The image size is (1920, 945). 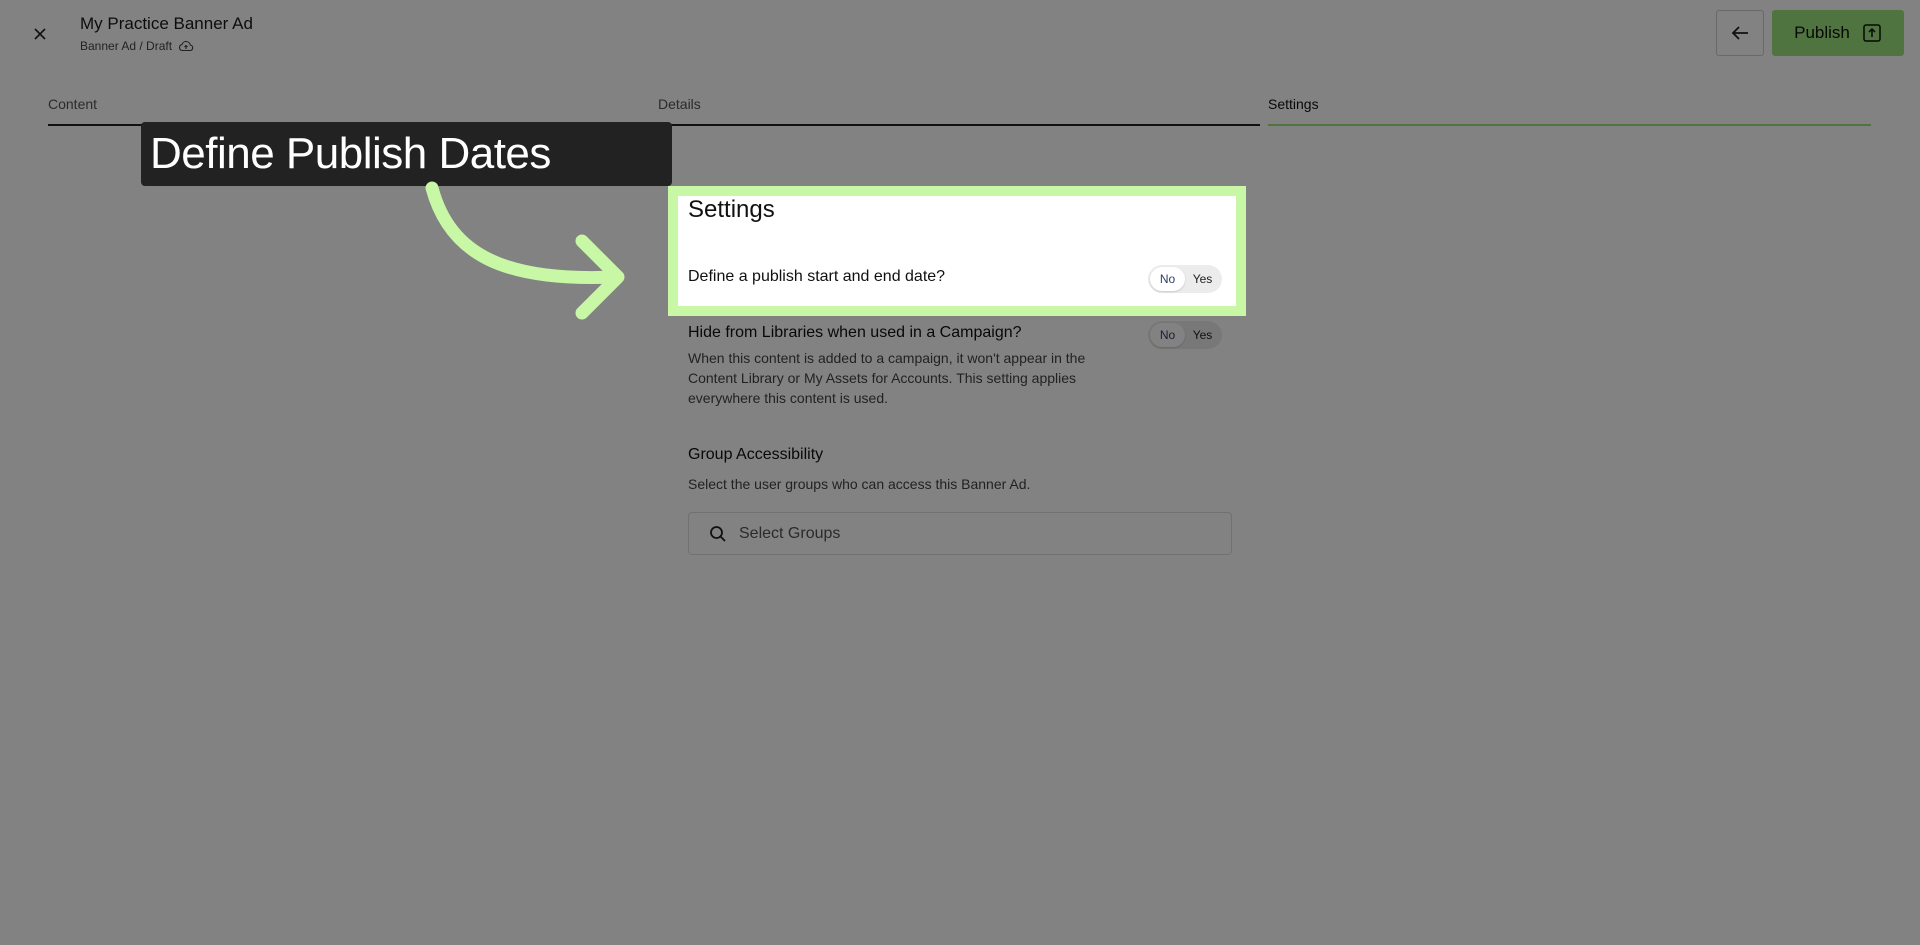 What do you see at coordinates (959, 111) in the screenshot?
I see `tab-details: Details` at bounding box center [959, 111].